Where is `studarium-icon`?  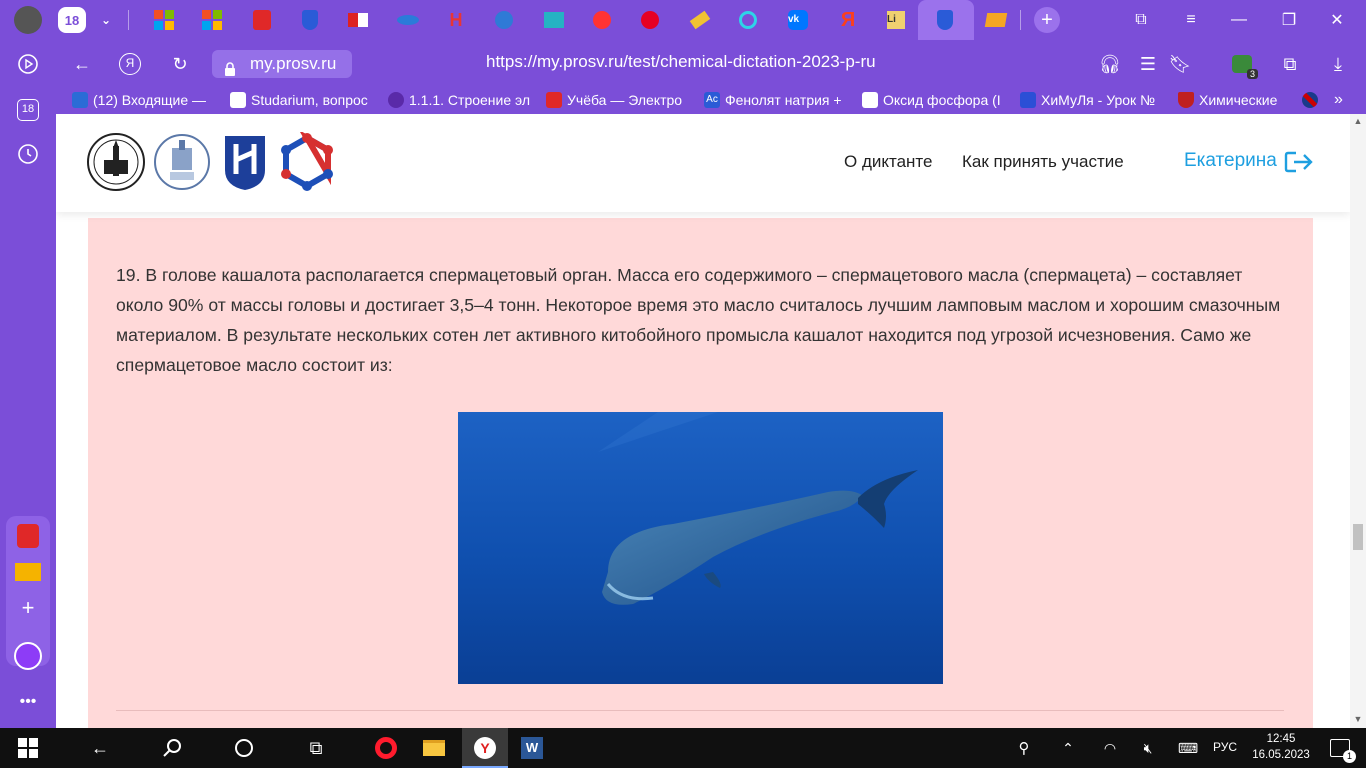 studarium-icon is located at coordinates (238, 100).